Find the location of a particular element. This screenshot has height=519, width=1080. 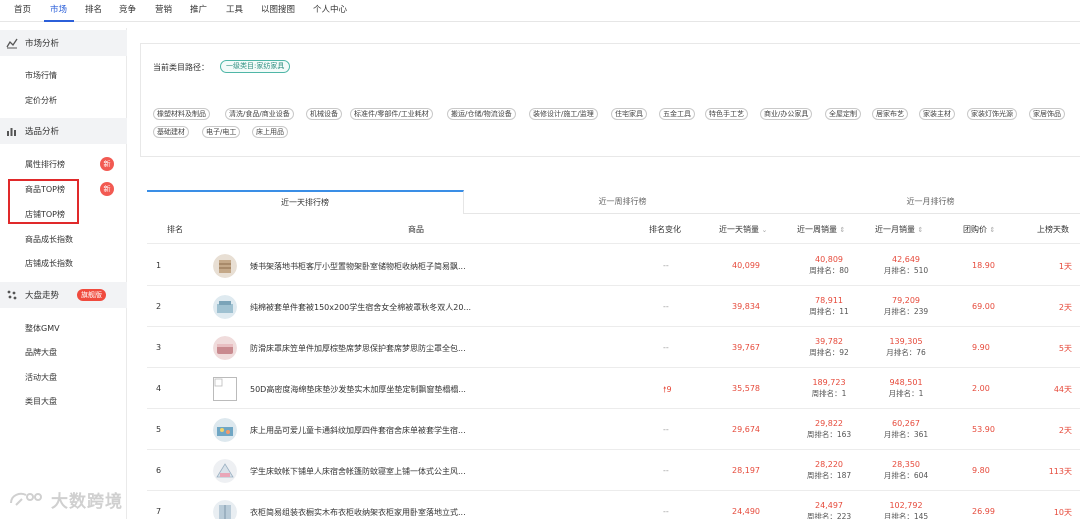

watermark-logo-icon is located at coordinates (26, 499).